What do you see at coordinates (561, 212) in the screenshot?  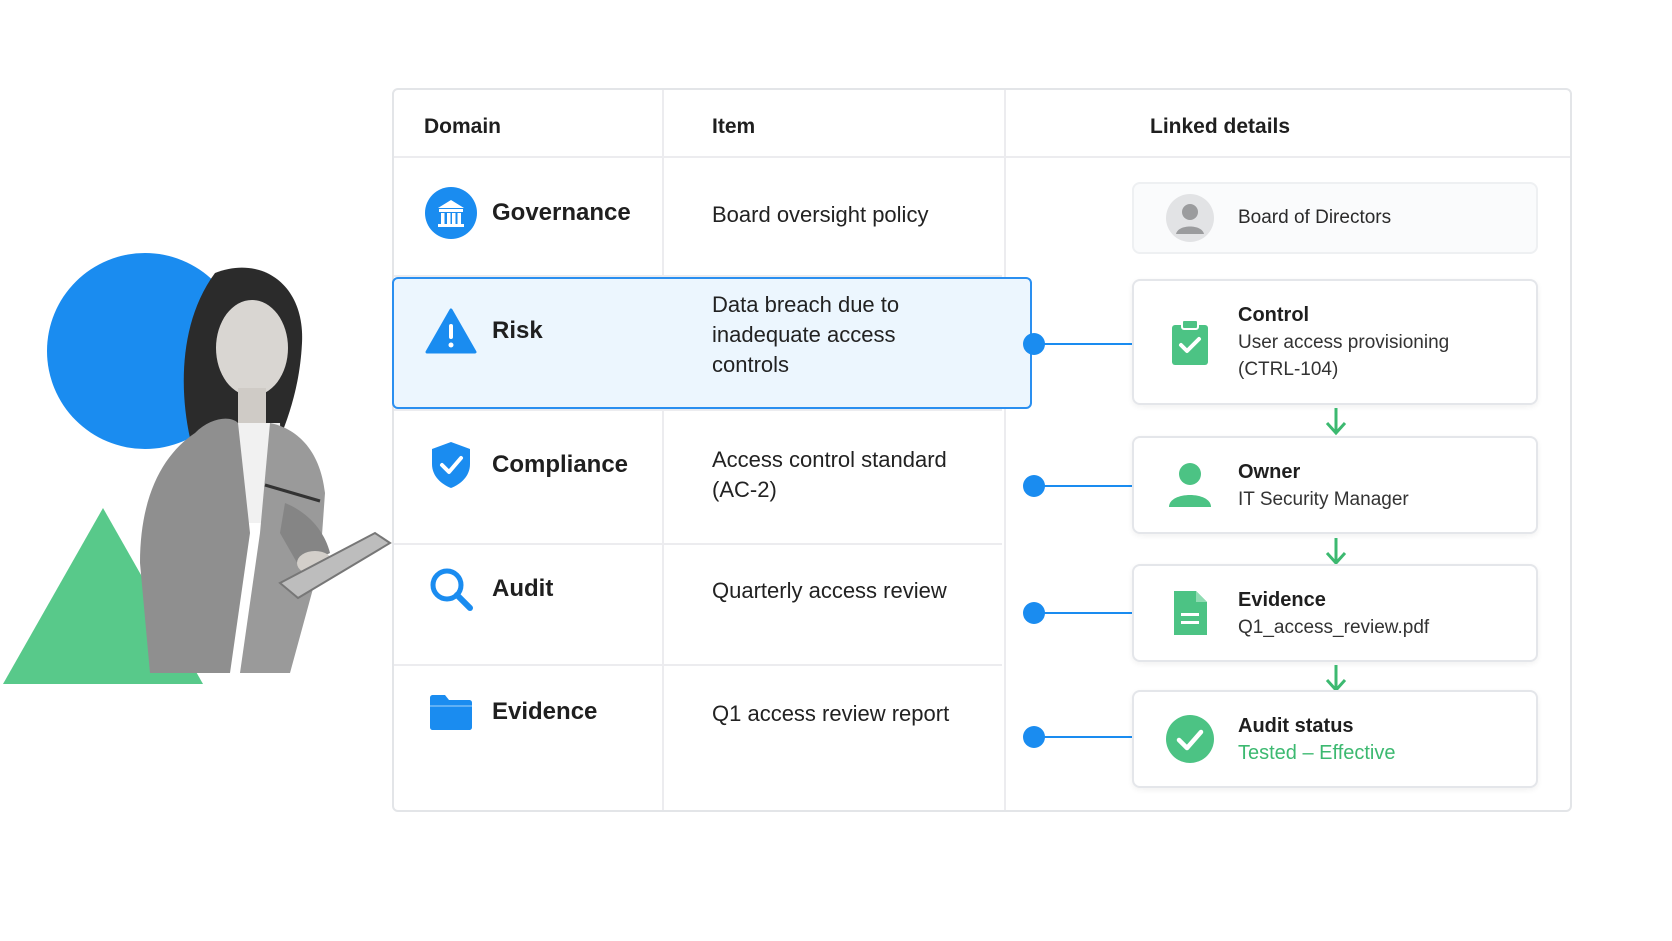 I see `domain-label-governance: Governance` at bounding box center [561, 212].